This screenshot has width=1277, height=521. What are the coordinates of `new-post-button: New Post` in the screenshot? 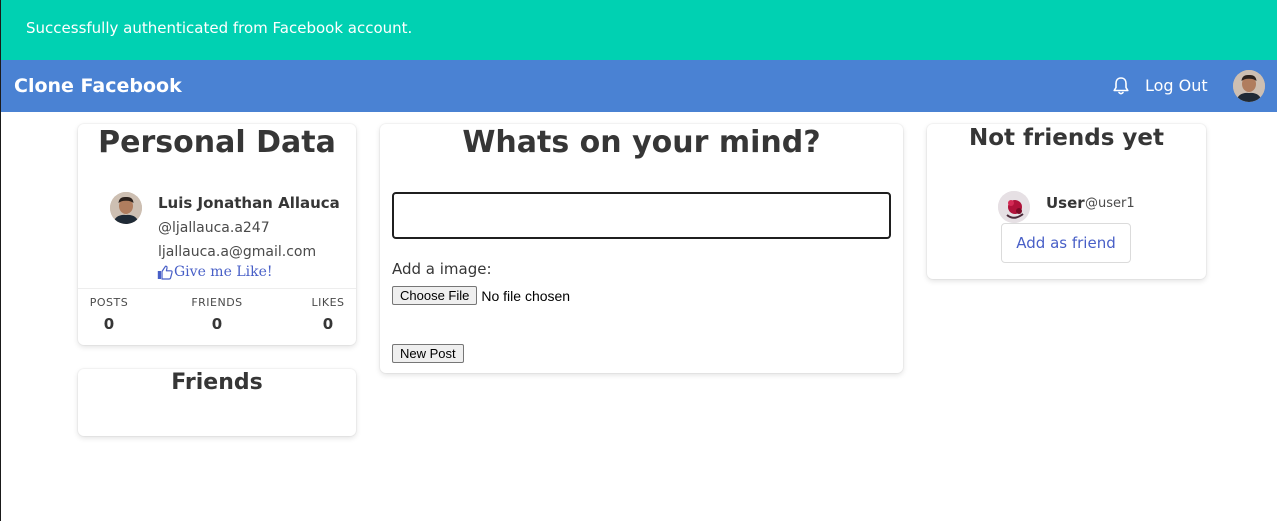 It's located at (428, 353).